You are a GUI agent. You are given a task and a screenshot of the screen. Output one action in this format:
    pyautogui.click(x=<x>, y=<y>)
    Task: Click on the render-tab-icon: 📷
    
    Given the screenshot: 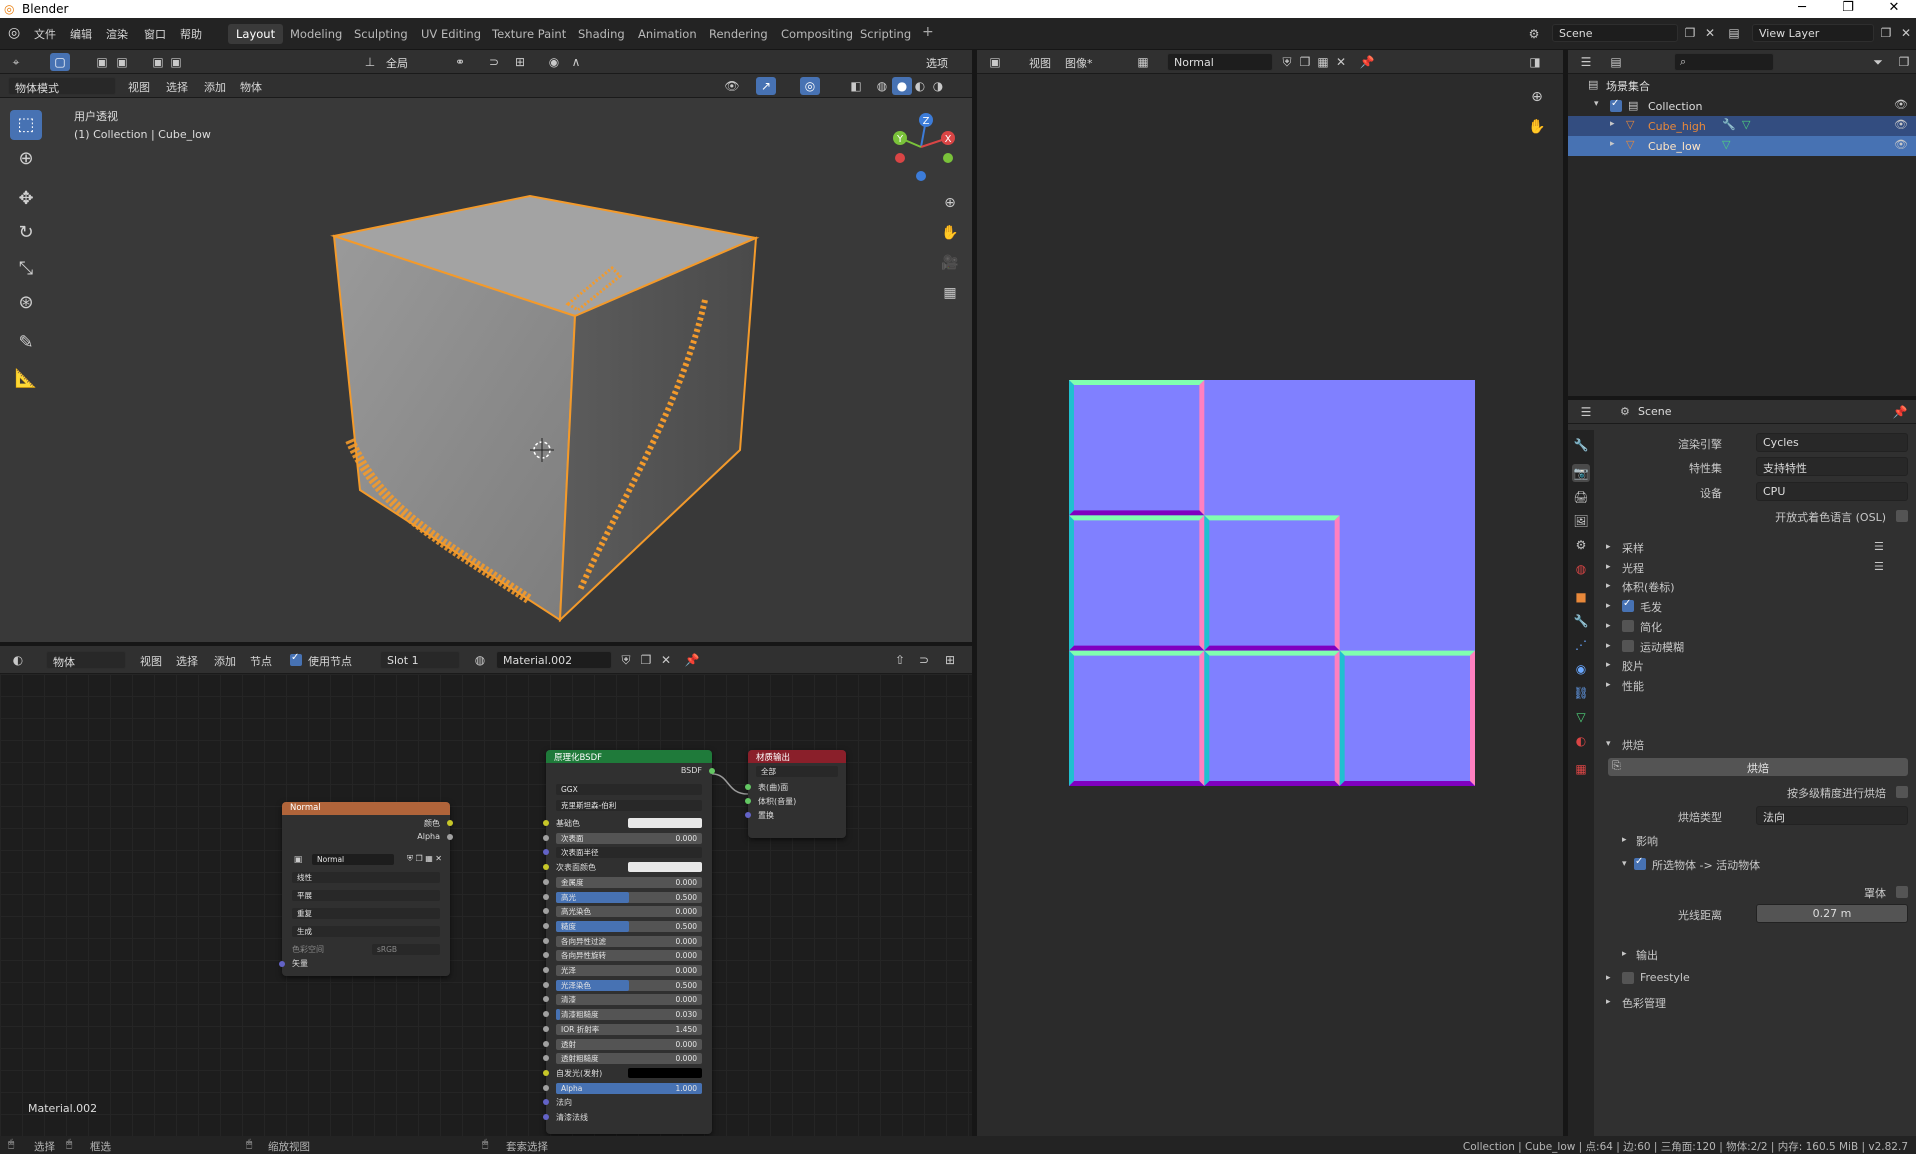 What is the action you would take?
    pyautogui.click(x=1581, y=473)
    